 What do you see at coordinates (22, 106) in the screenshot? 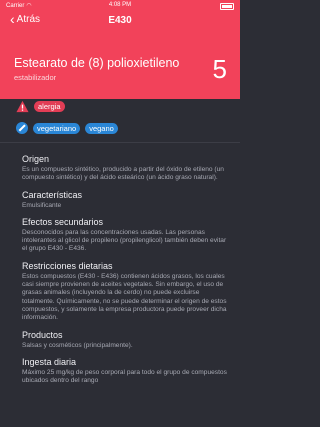
I see `warning-triangle-icon` at bounding box center [22, 106].